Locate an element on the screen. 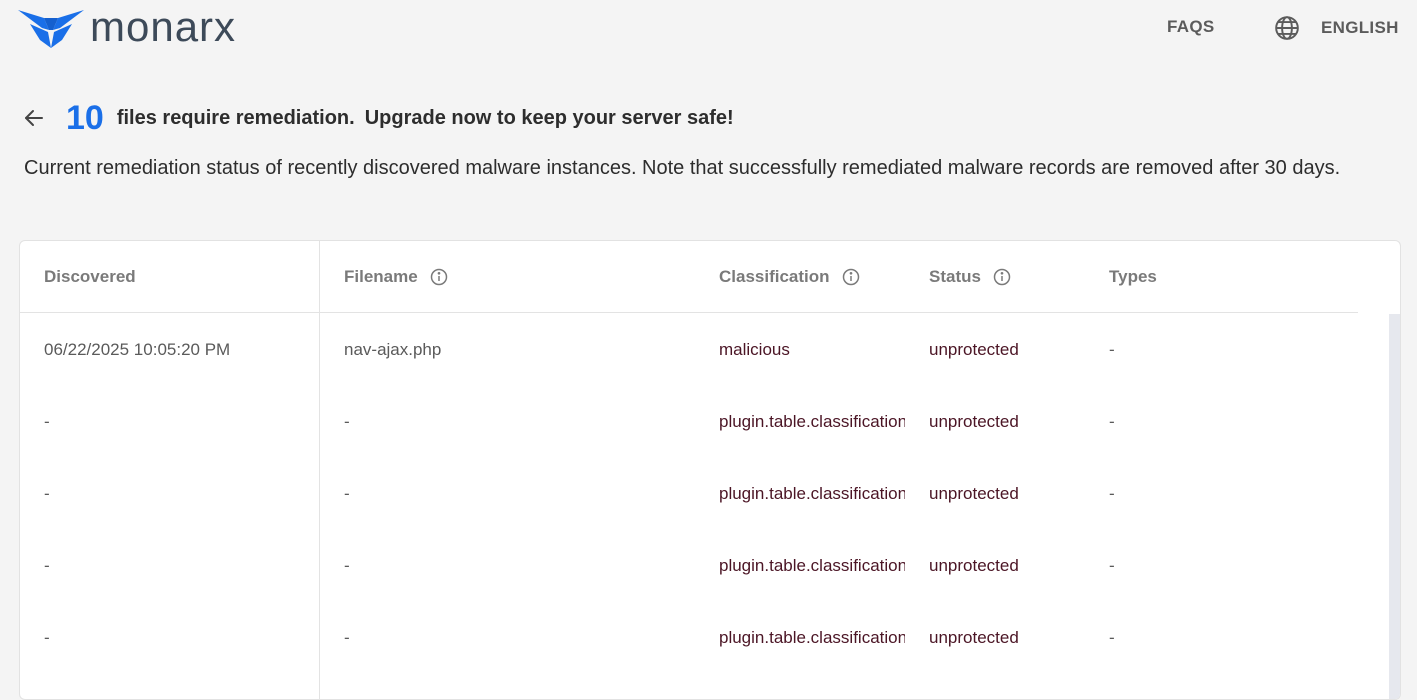  column-header-discovered: Discovered is located at coordinates (90, 277).